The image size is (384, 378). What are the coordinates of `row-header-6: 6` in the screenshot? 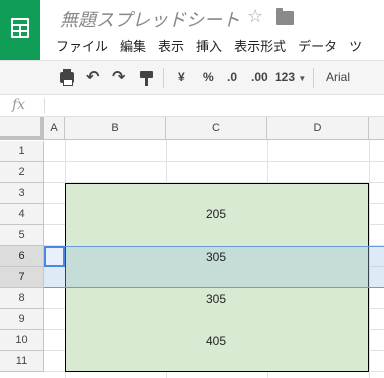 It's located at (22, 256).